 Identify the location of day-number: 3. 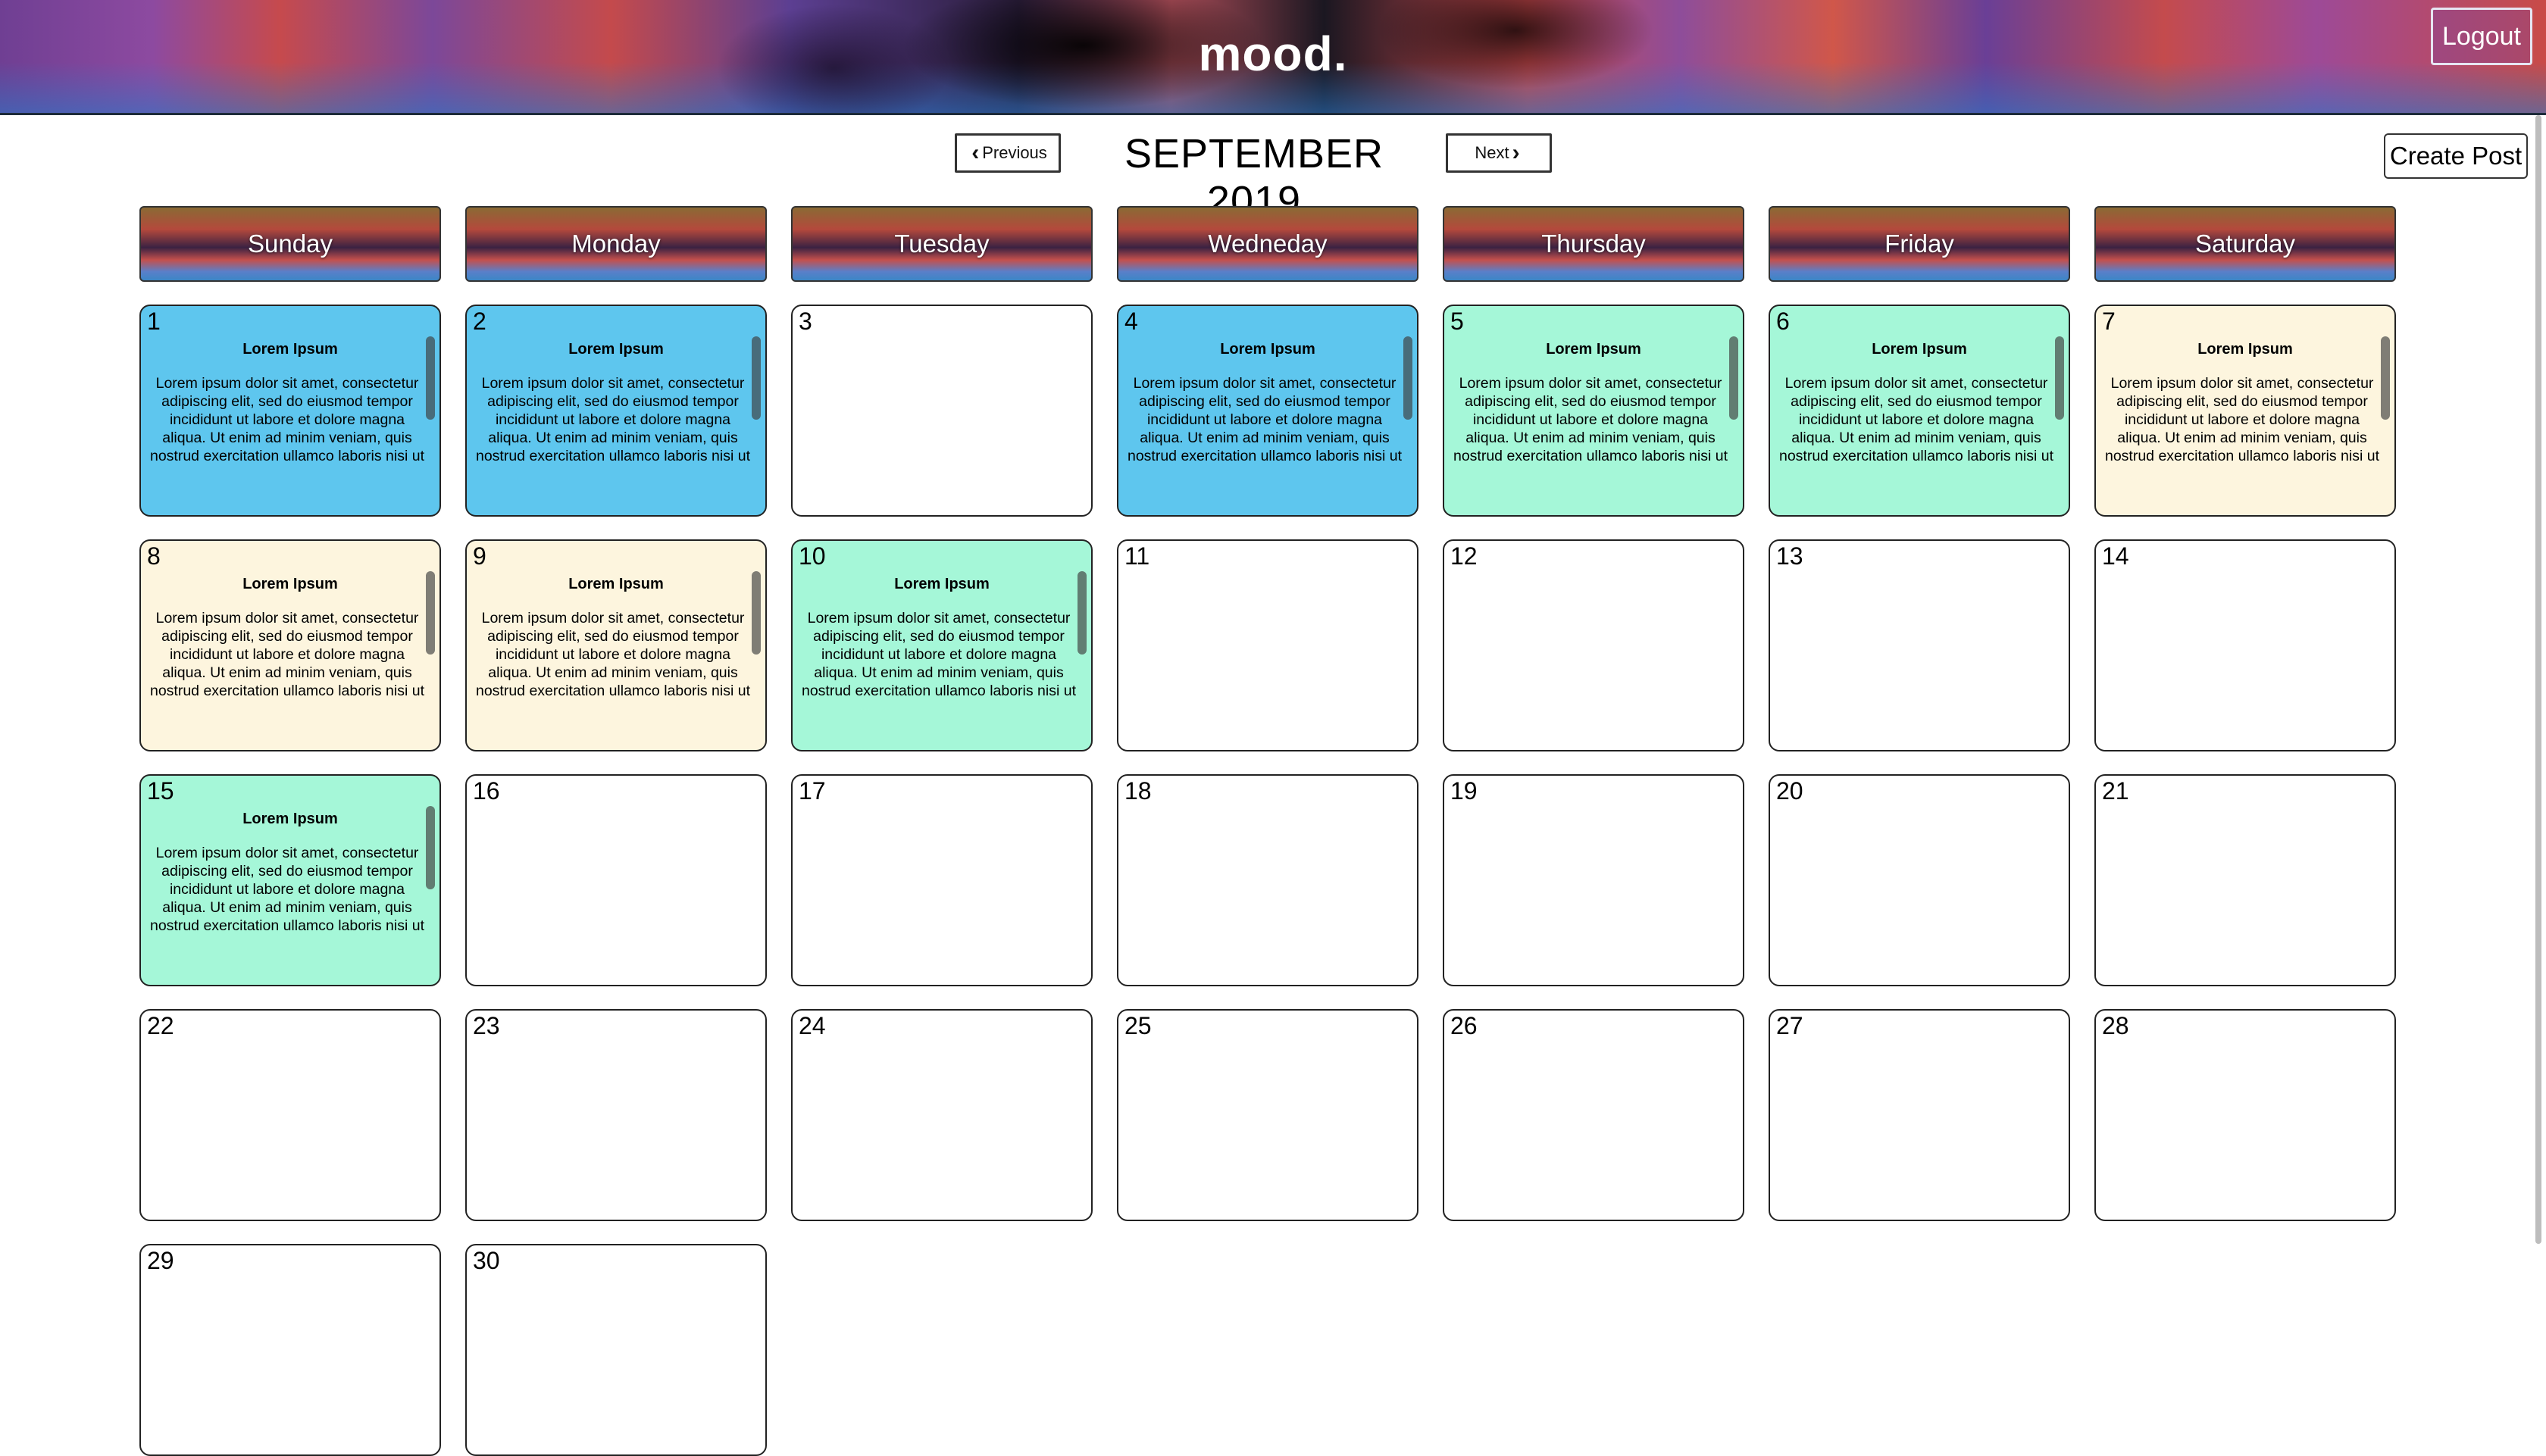
(805, 321).